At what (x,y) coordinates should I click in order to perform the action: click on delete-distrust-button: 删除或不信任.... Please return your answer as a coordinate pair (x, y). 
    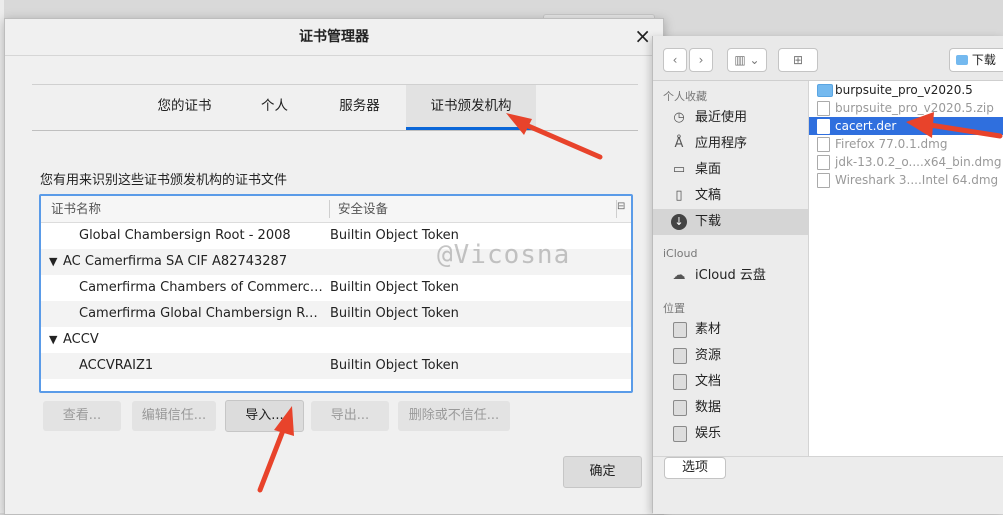
    Looking at the image, I should click on (454, 416).